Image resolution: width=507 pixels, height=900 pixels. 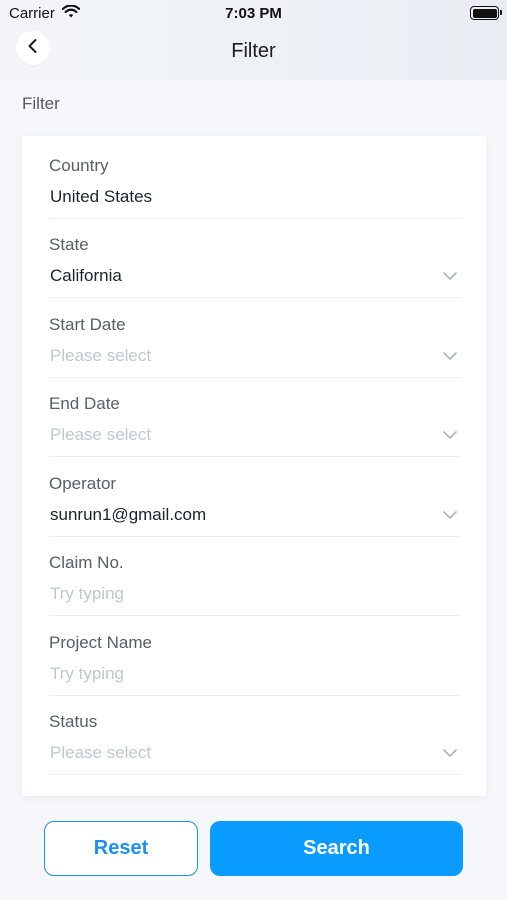 What do you see at coordinates (101, 196) in the screenshot?
I see `field-value: United States` at bounding box center [101, 196].